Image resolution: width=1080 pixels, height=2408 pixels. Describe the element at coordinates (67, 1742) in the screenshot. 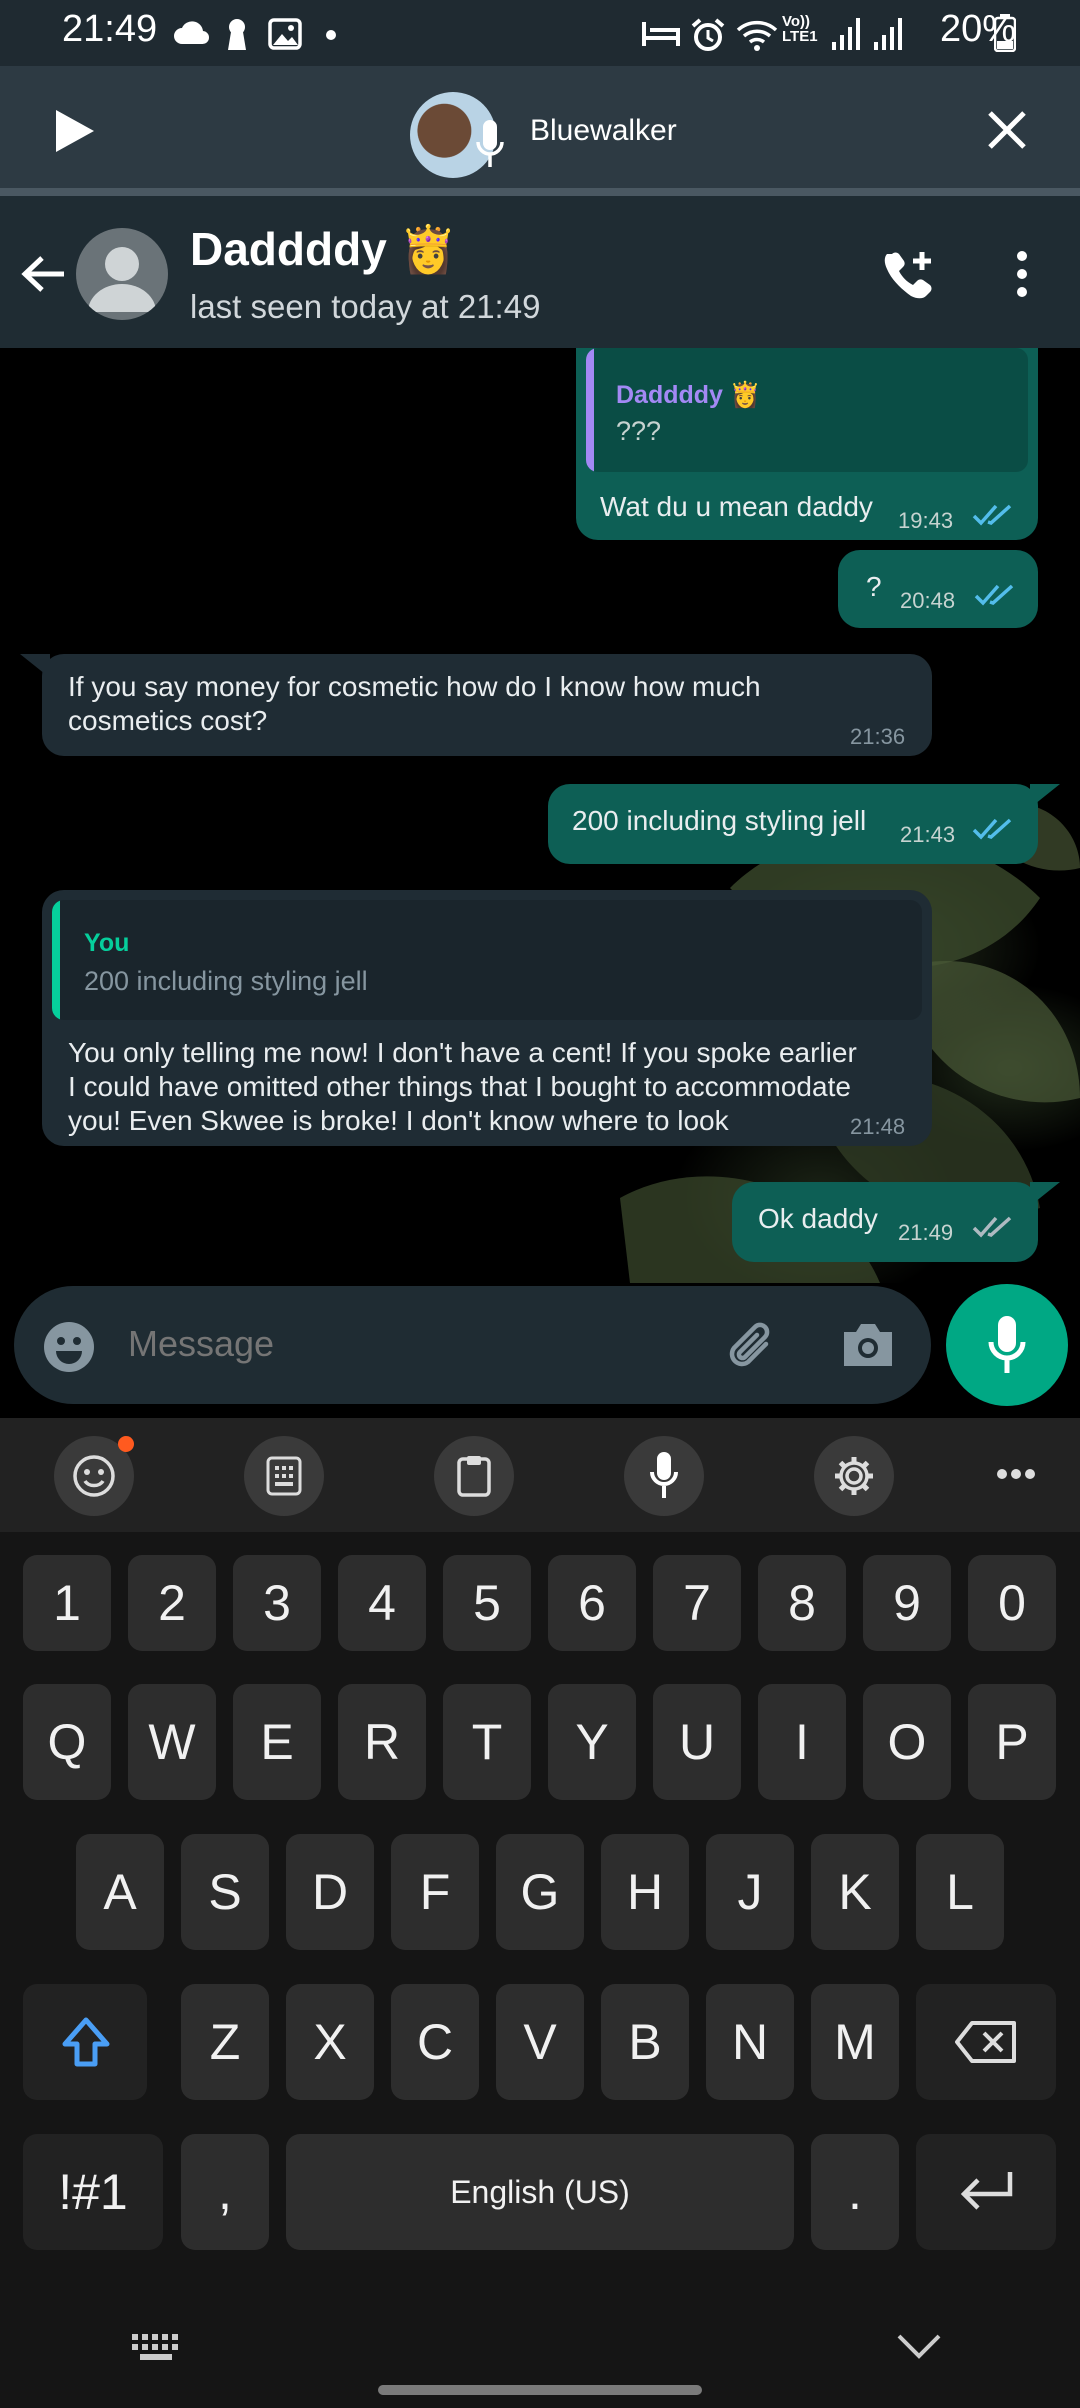

I see `key: Q` at that location.